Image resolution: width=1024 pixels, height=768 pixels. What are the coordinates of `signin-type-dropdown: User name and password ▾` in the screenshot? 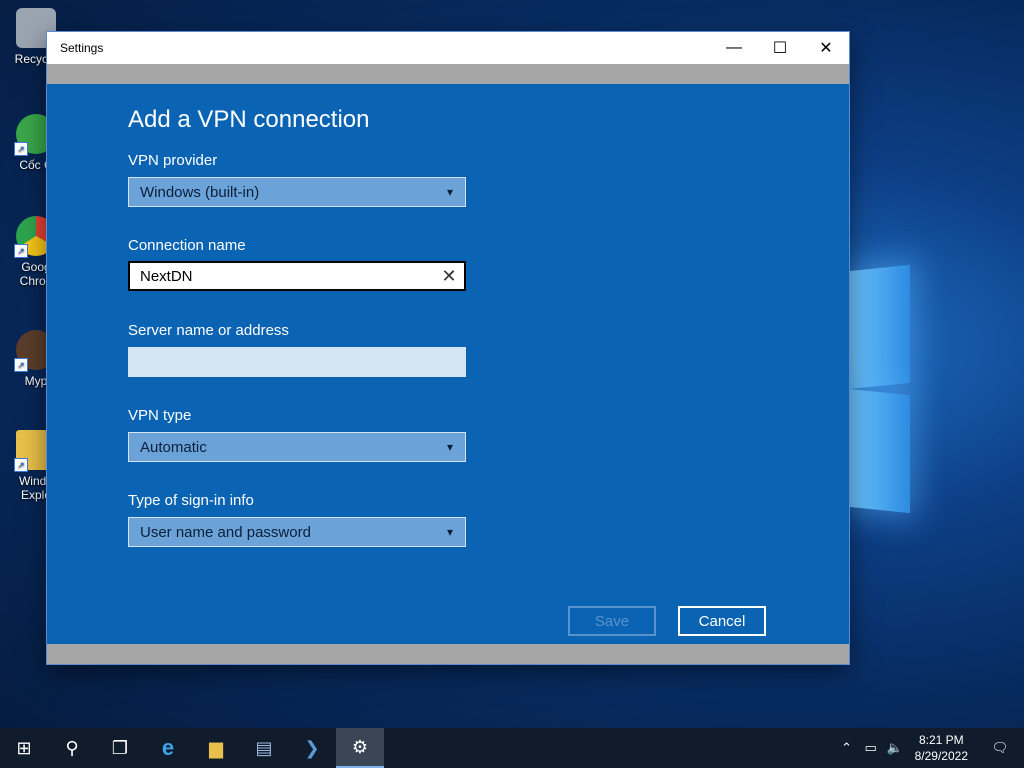 It's located at (297, 532).